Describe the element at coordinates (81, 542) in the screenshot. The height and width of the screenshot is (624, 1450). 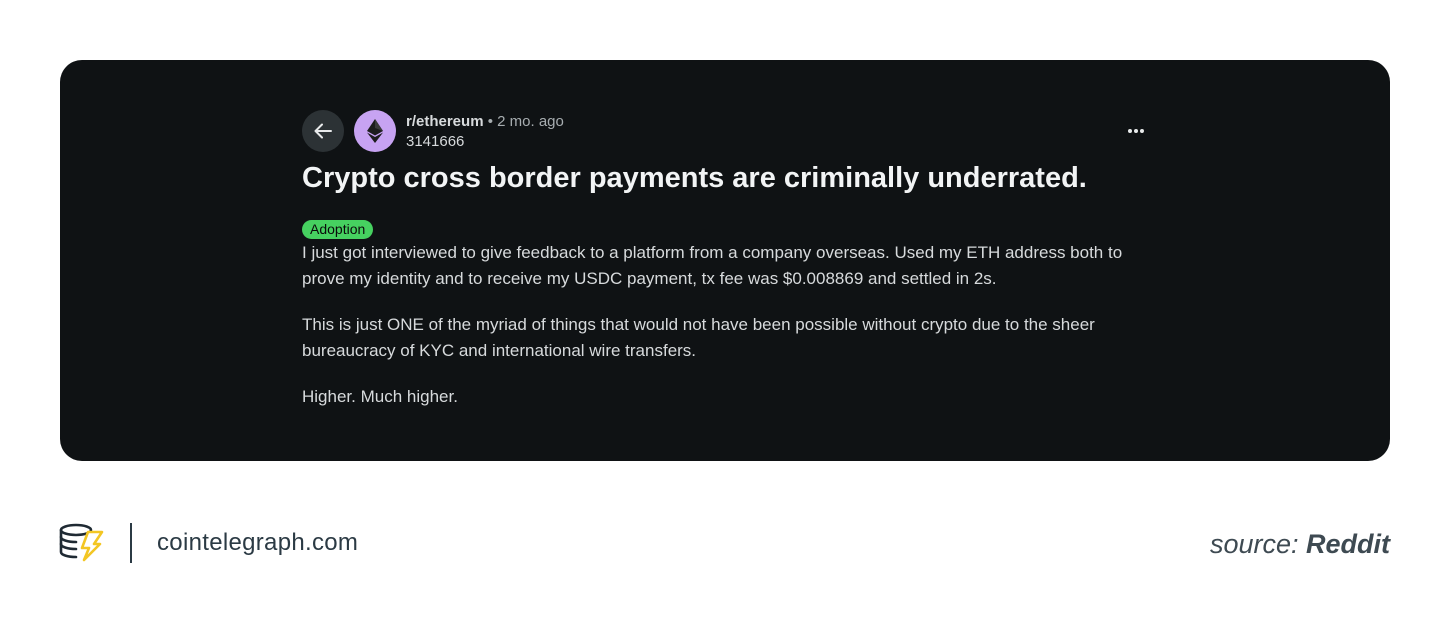
I see `cointelegraph-logo-icon` at that location.